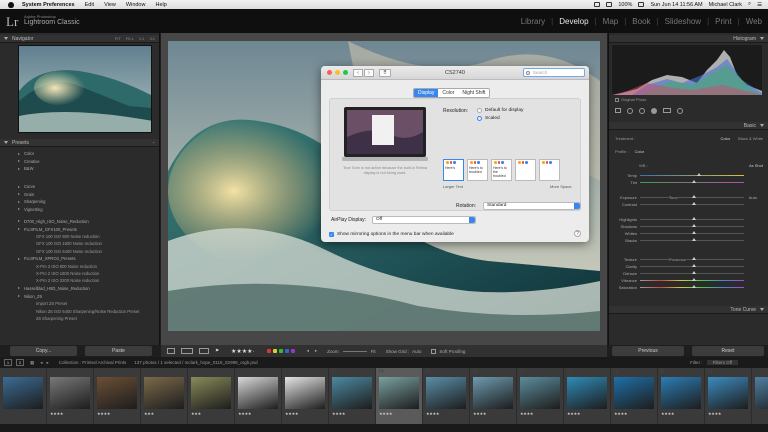 This screenshot has height=432, width=768. I want to click on preset-item: FUJIFILM_XPRO2_Presets, so click(81, 259).